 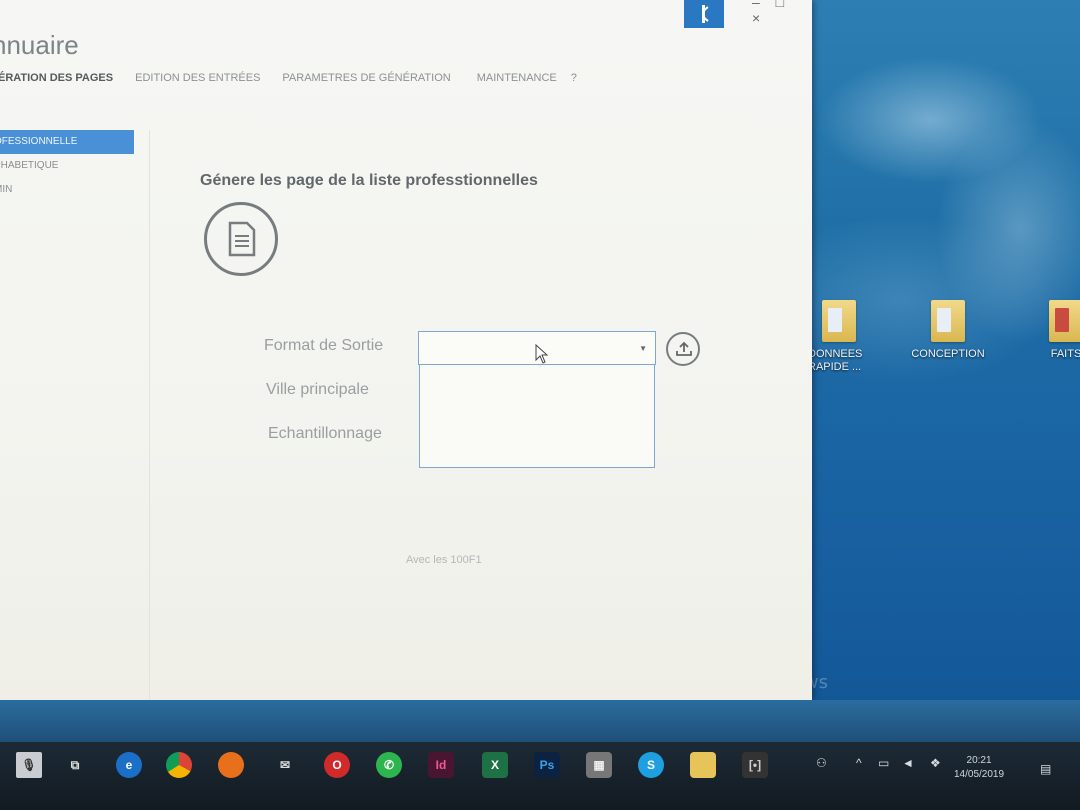 I want to click on desktop-icon-label: FAITS, so click(x=1065, y=354).